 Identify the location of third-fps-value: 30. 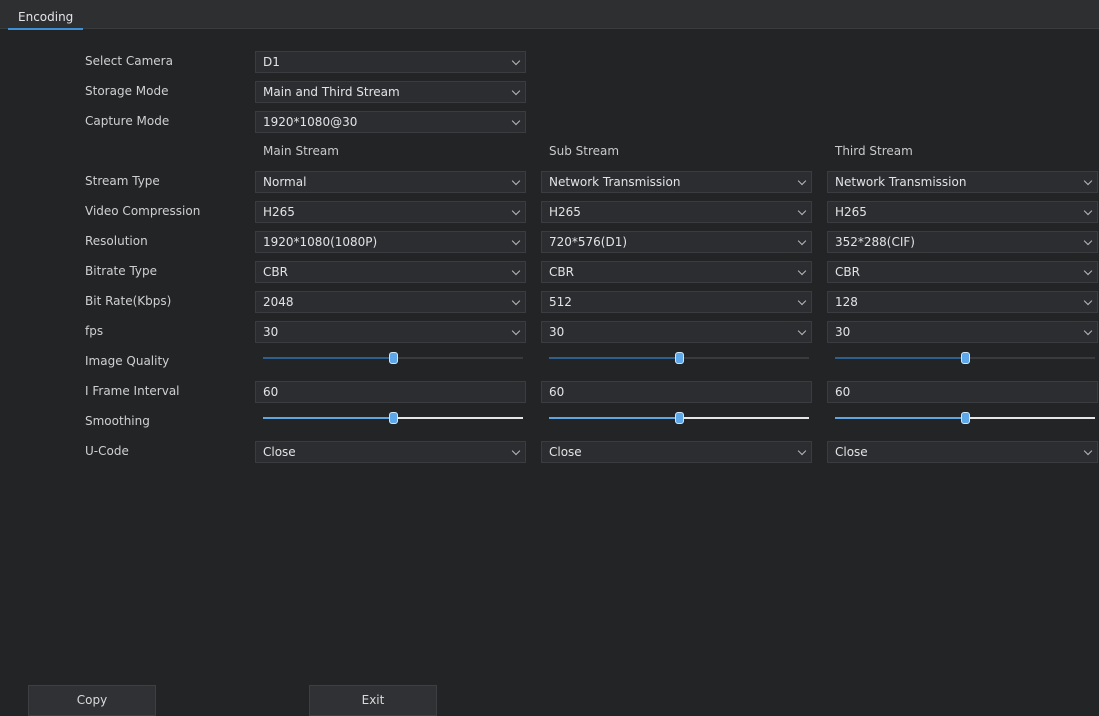
(843, 332).